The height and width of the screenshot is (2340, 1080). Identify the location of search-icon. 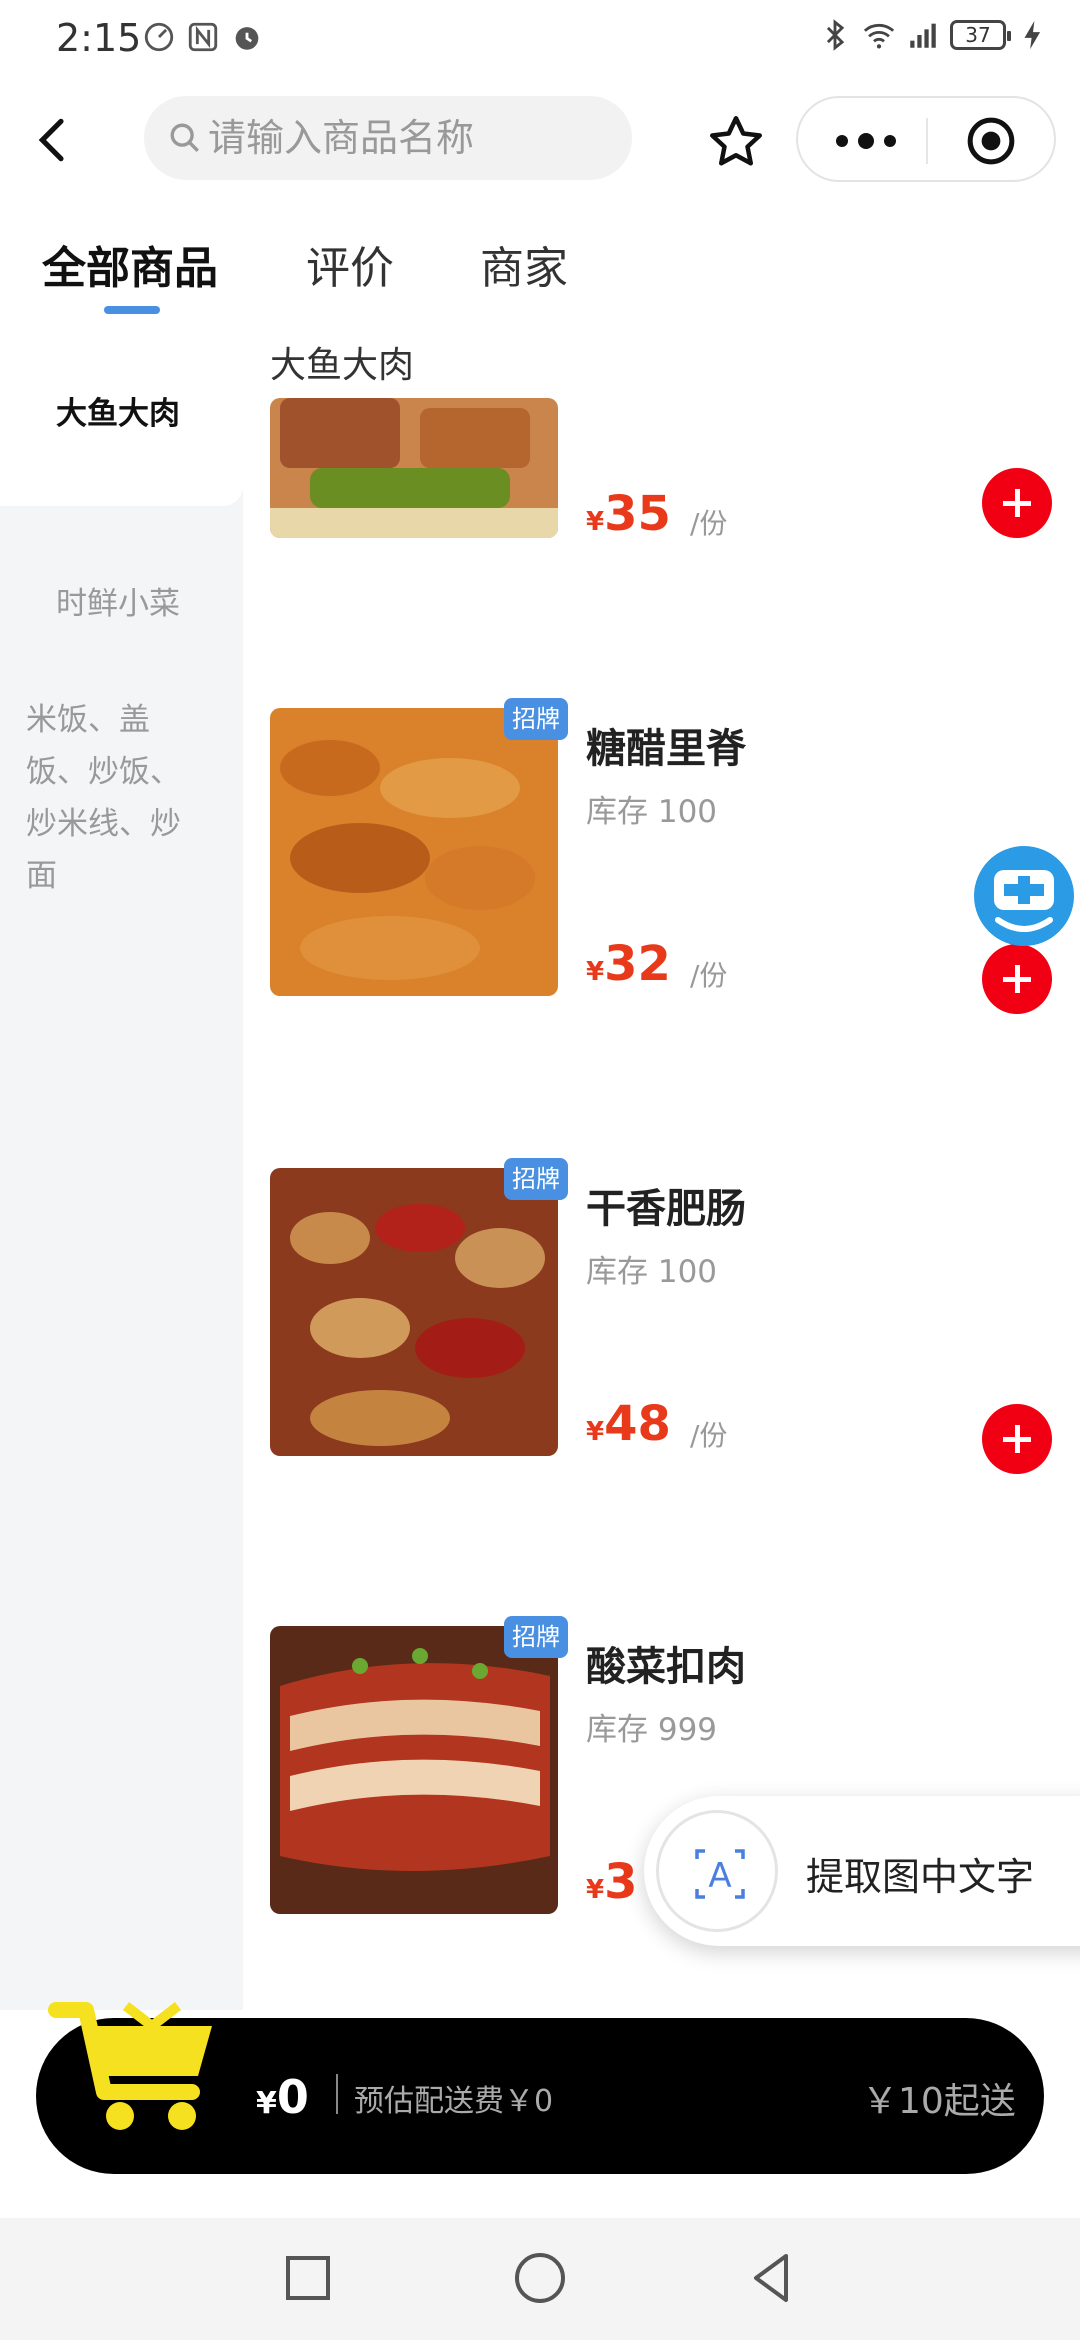
(184, 137).